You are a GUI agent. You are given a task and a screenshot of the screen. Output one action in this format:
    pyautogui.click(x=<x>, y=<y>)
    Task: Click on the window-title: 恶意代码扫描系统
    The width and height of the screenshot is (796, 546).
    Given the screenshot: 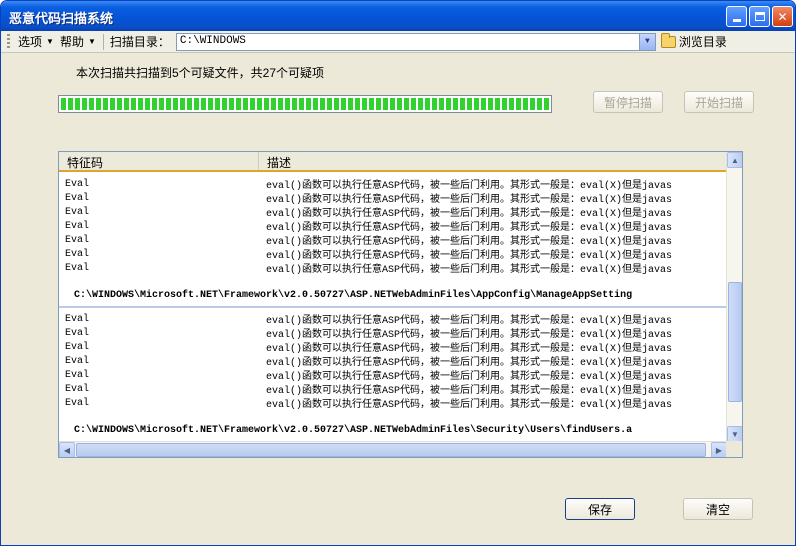 What is the action you would take?
    pyautogui.click(x=61, y=18)
    